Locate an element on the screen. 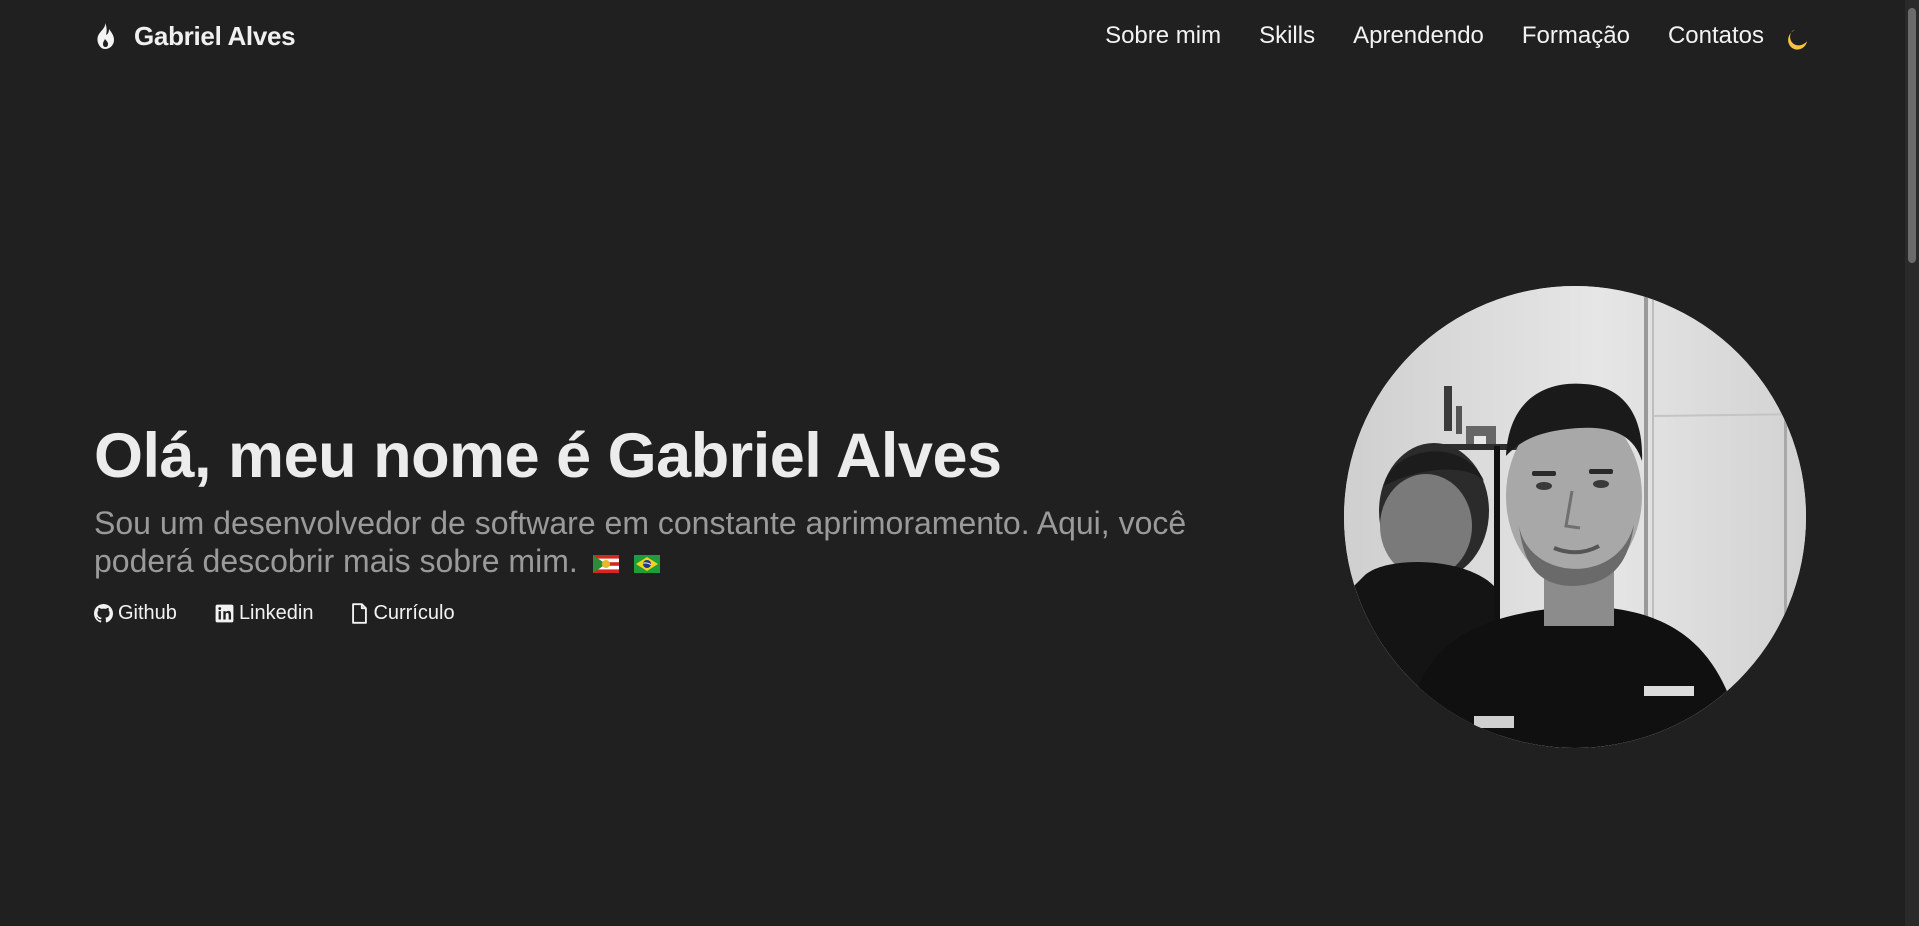 The height and width of the screenshot is (926, 1919). curriculo-link: Currículo is located at coordinates (403, 613).